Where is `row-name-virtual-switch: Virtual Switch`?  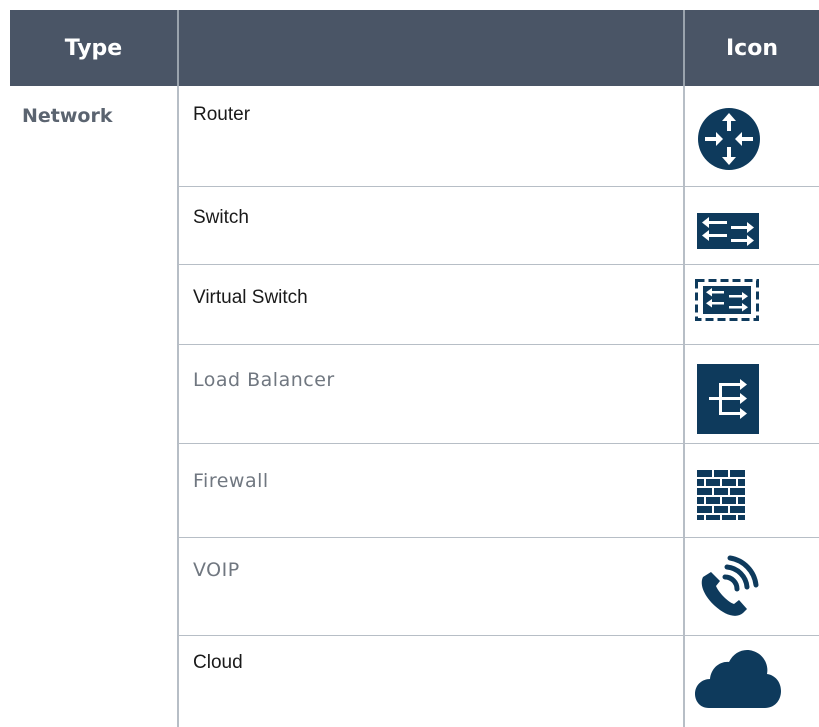 row-name-virtual-switch: Virtual Switch is located at coordinates (250, 297).